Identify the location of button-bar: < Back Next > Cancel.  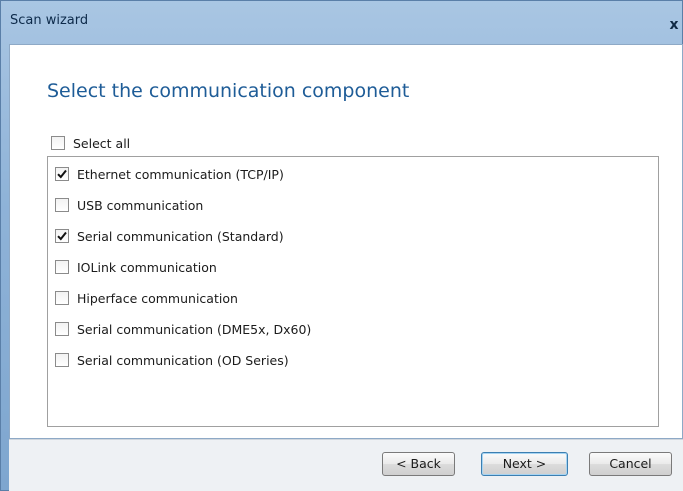
(346, 465).